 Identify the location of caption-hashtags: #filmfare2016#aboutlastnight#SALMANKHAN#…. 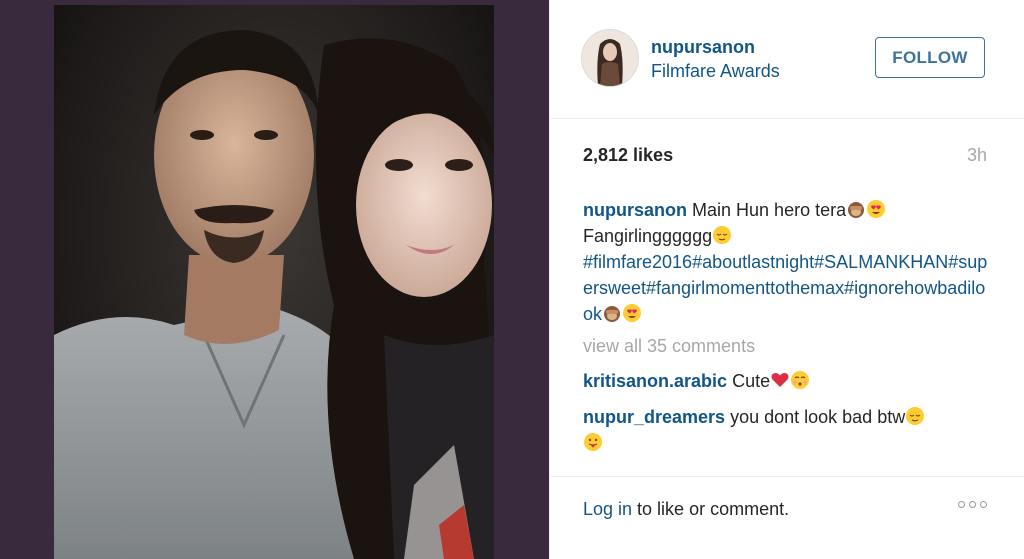
(785, 288).